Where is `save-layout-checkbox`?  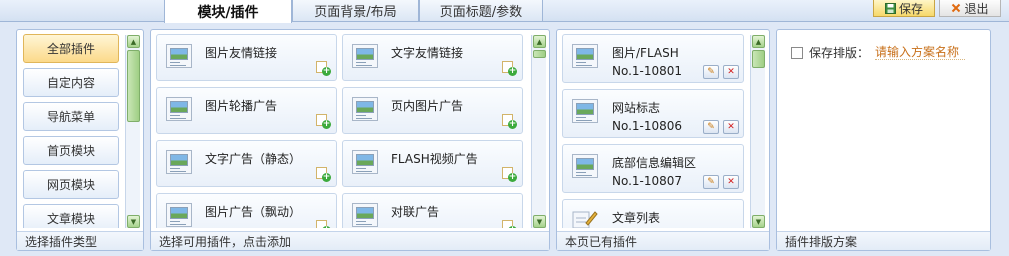
save-layout-checkbox is located at coordinates (797, 52).